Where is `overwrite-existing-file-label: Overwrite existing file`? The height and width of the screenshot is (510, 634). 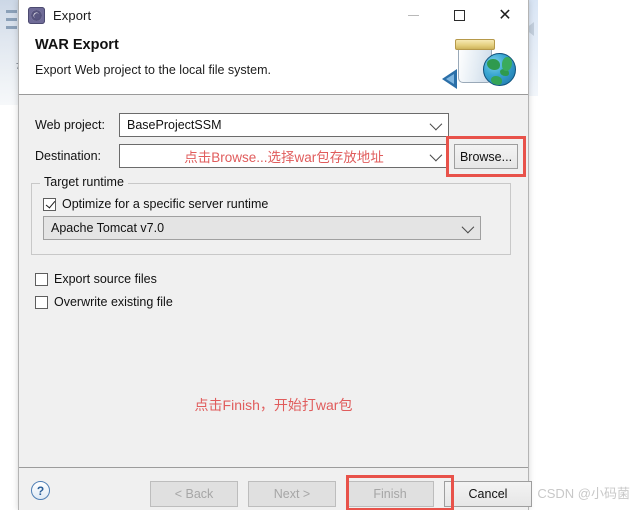 overwrite-existing-file-label: Overwrite existing file is located at coordinates (113, 302).